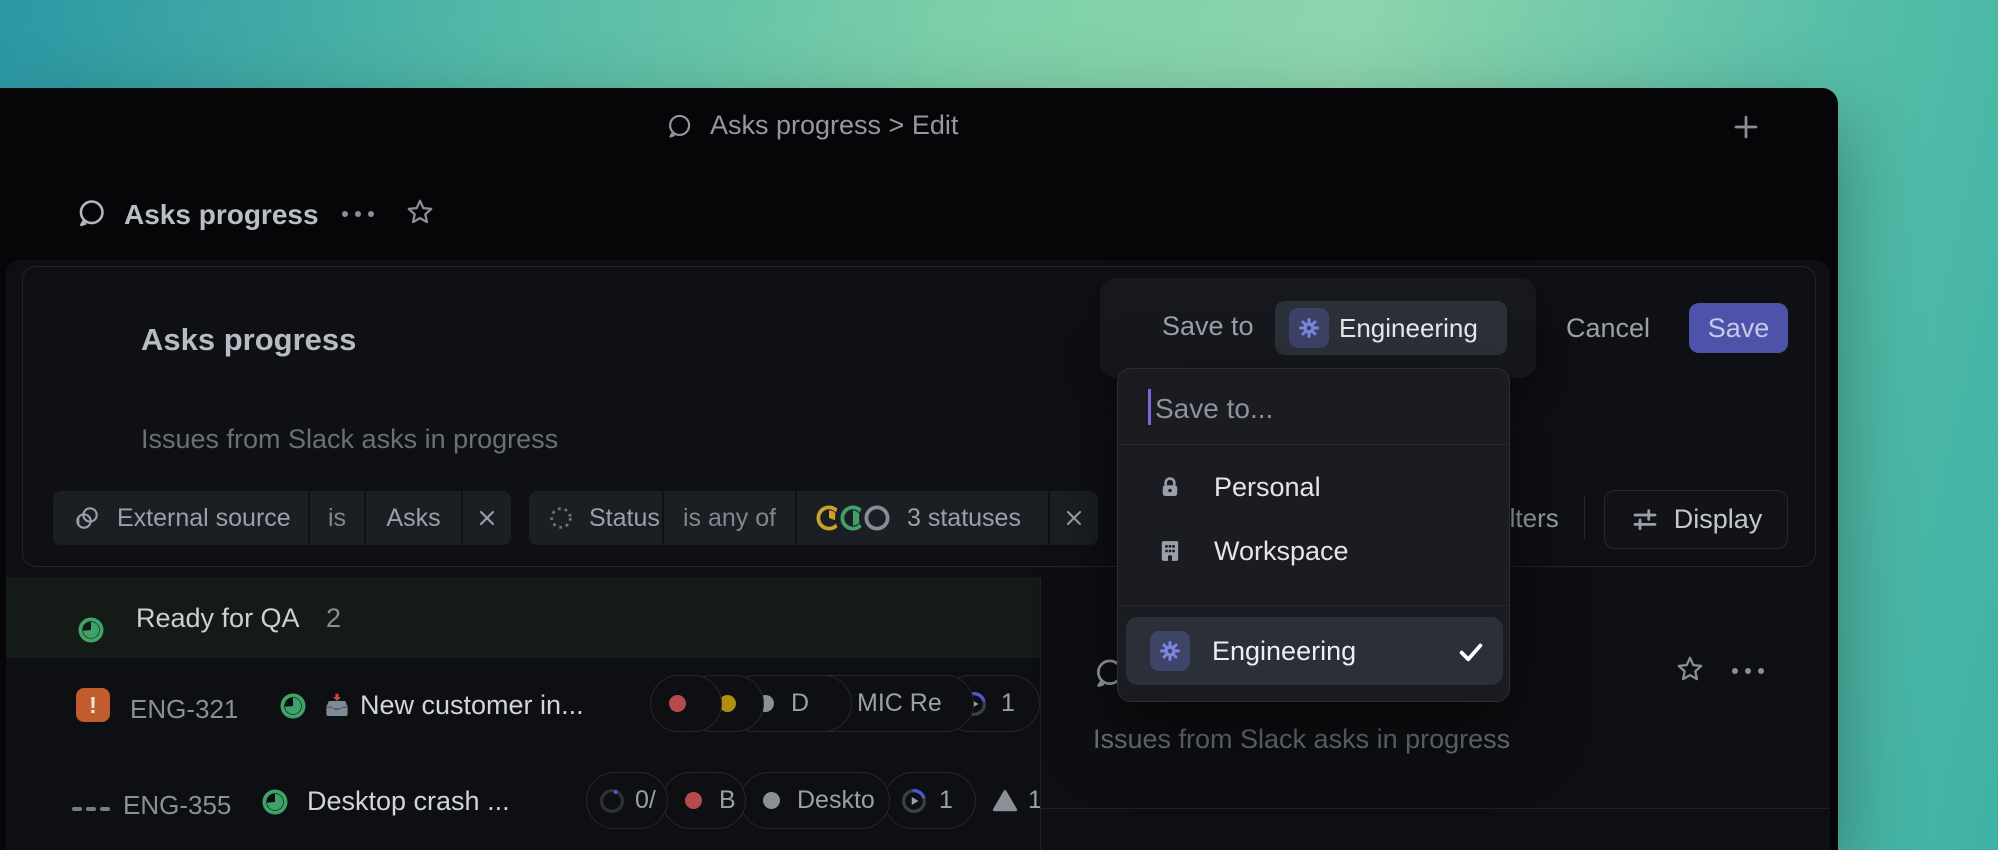 The width and height of the screenshot is (1998, 850). I want to click on urgent-priority-icon: !, so click(93, 705).